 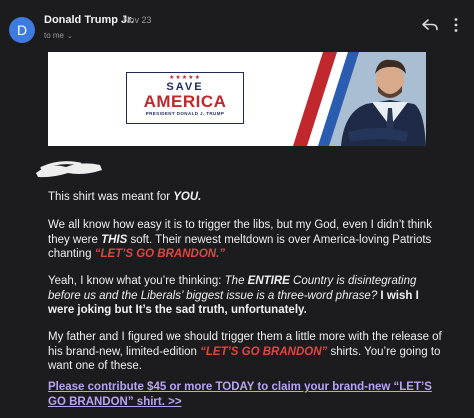 I want to click on recipient-label: to me, so click(x=54, y=35).